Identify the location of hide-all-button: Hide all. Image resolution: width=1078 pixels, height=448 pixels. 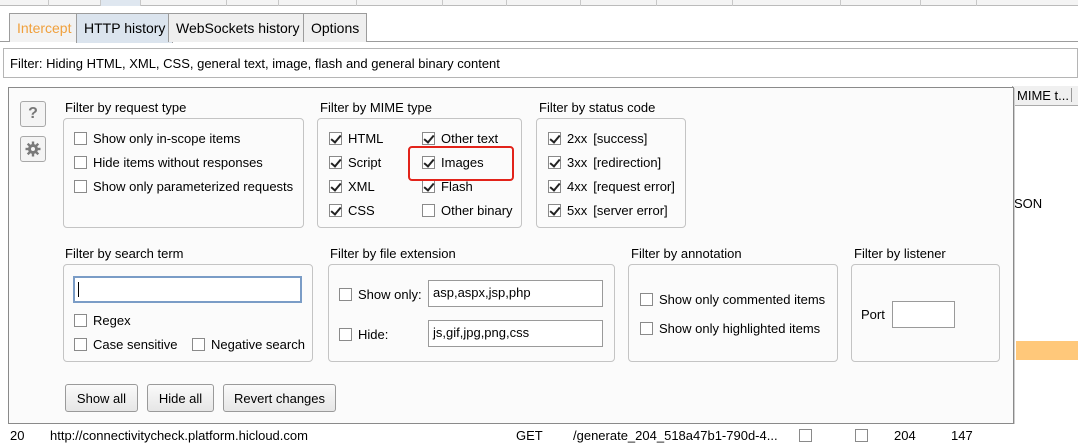
(180, 398).